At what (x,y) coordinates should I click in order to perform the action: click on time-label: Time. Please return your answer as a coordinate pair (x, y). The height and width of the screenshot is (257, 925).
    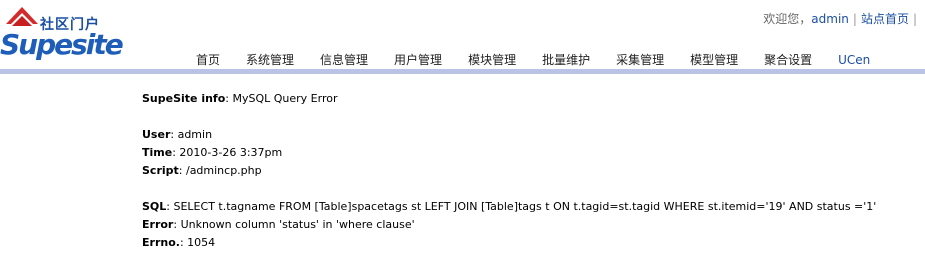
    Looking at the image, I should click on (157, 152).